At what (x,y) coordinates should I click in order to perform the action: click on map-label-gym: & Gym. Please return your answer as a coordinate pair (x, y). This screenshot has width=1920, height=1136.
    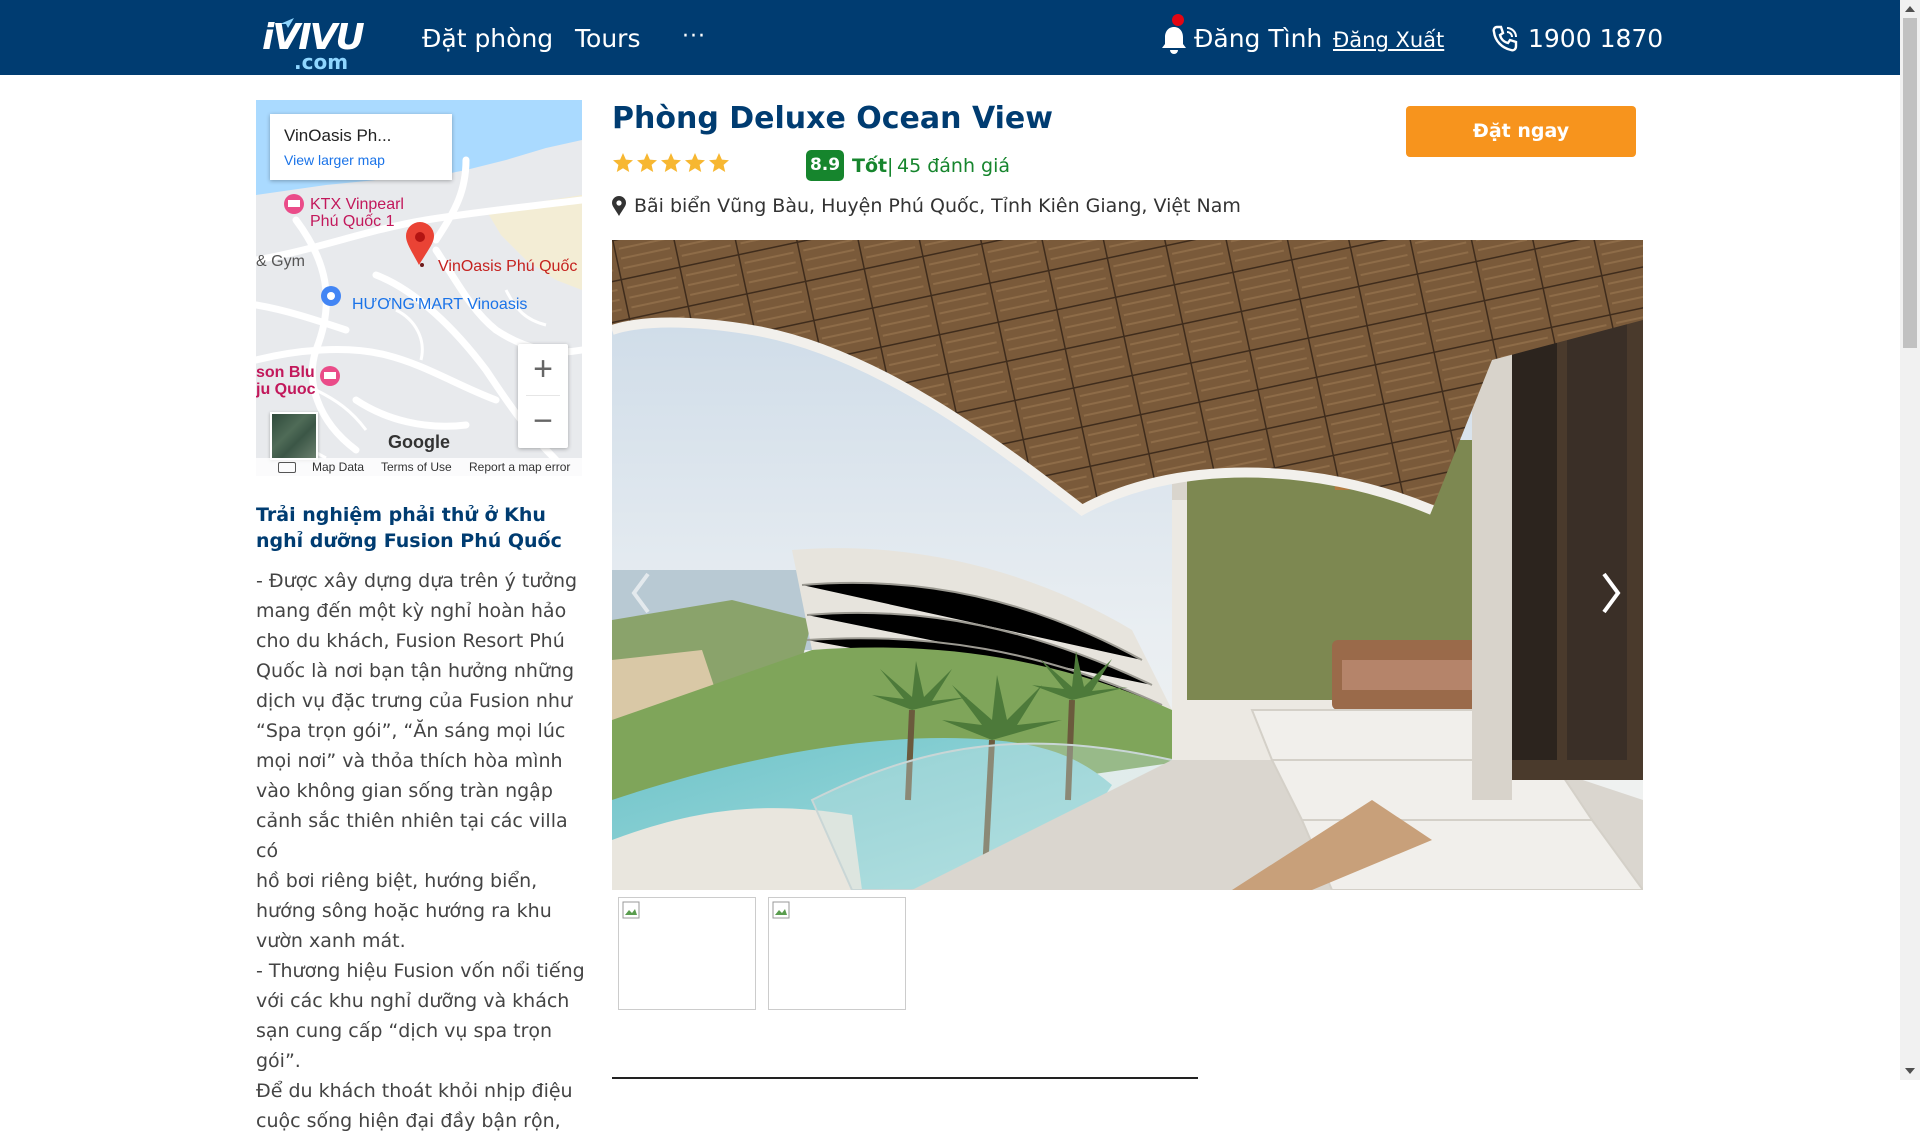
    Looking at the image, I should click on (280, 261).